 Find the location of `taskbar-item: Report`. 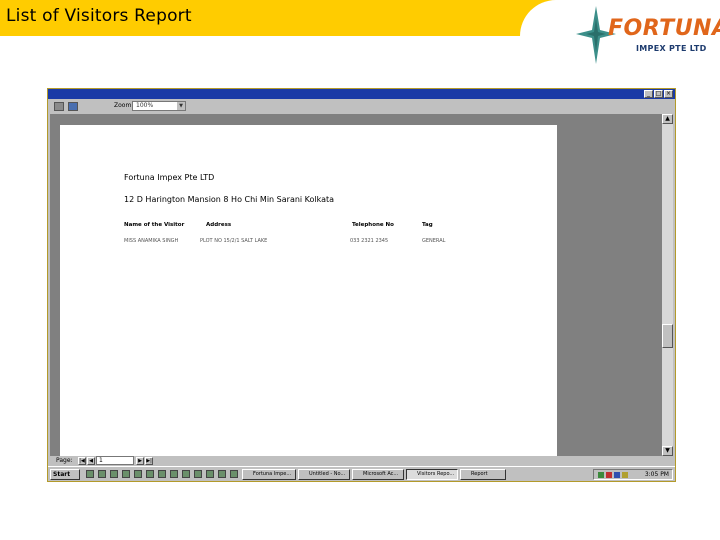

taskbar-item: Report is located at coordinates (483, 474).